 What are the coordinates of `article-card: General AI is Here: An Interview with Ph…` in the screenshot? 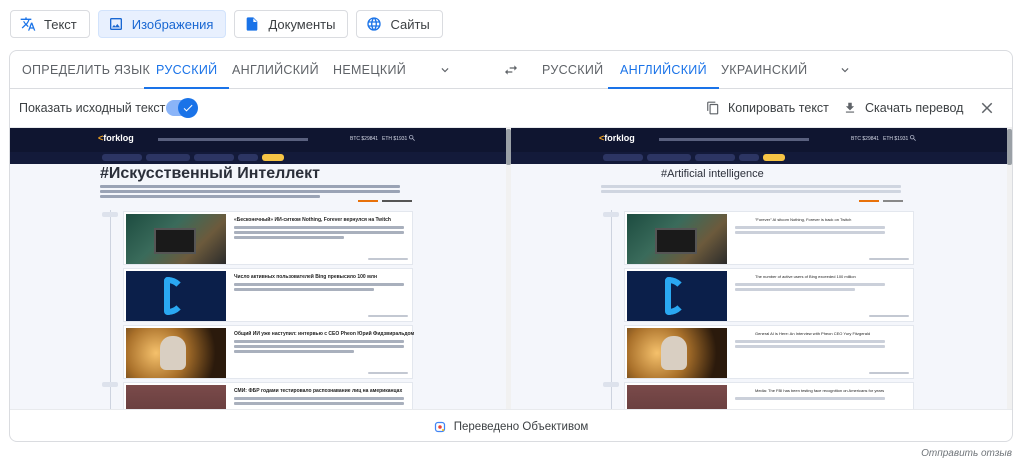 It's located at (769, 352).